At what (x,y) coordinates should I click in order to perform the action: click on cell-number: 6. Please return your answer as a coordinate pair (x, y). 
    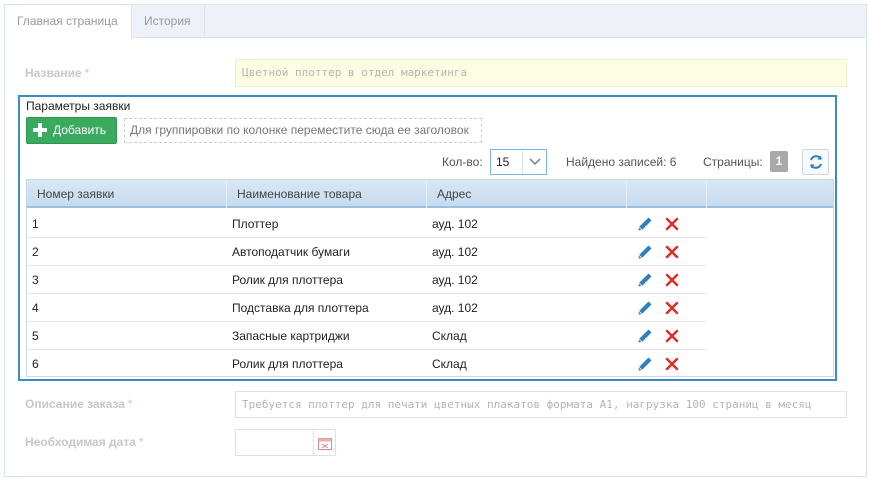
    Looking at the image, I should click on (35, 364).